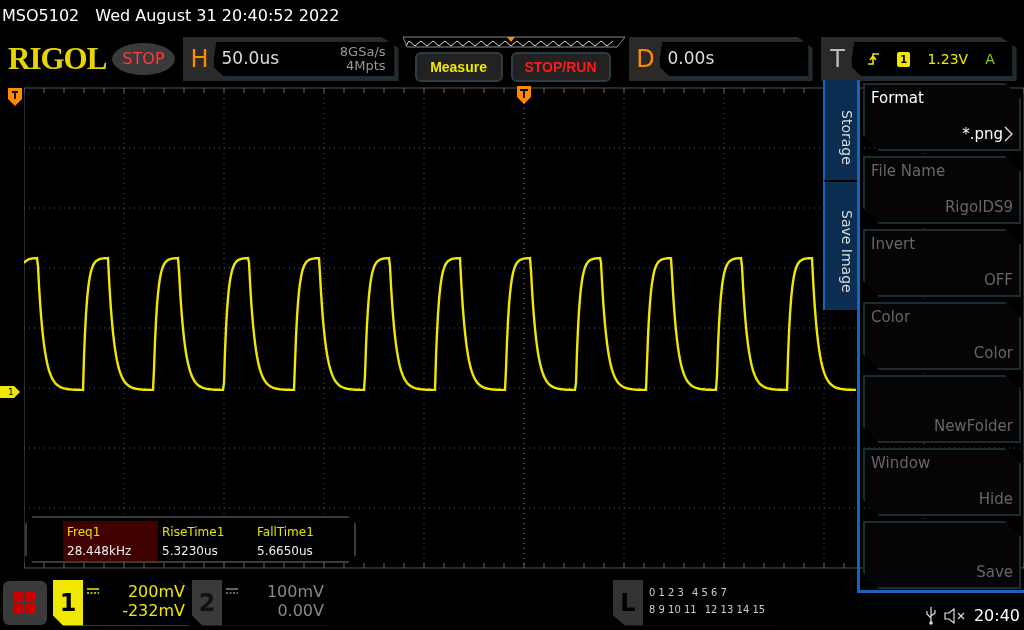  I want to click on logic-channels: 8 9 10 11, so click(673, 609).